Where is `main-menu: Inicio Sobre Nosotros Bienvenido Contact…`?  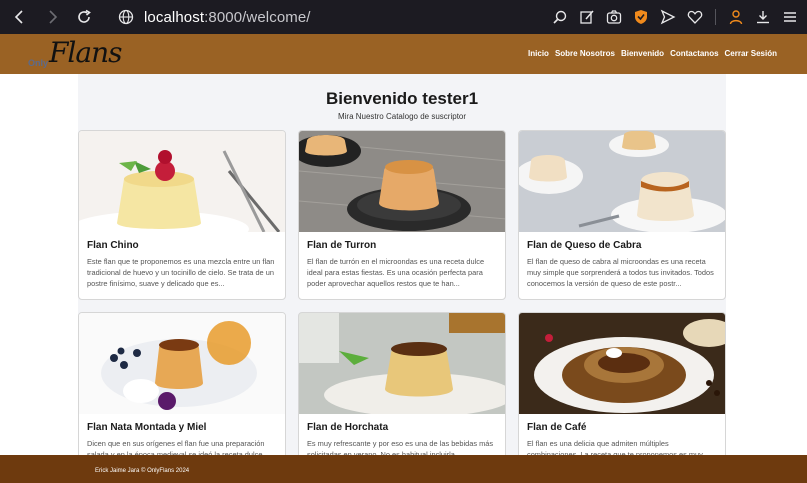 main-menu: Inicio Sobre Nosotros Bienvenido Contact… is located at coordinates (652, 53).